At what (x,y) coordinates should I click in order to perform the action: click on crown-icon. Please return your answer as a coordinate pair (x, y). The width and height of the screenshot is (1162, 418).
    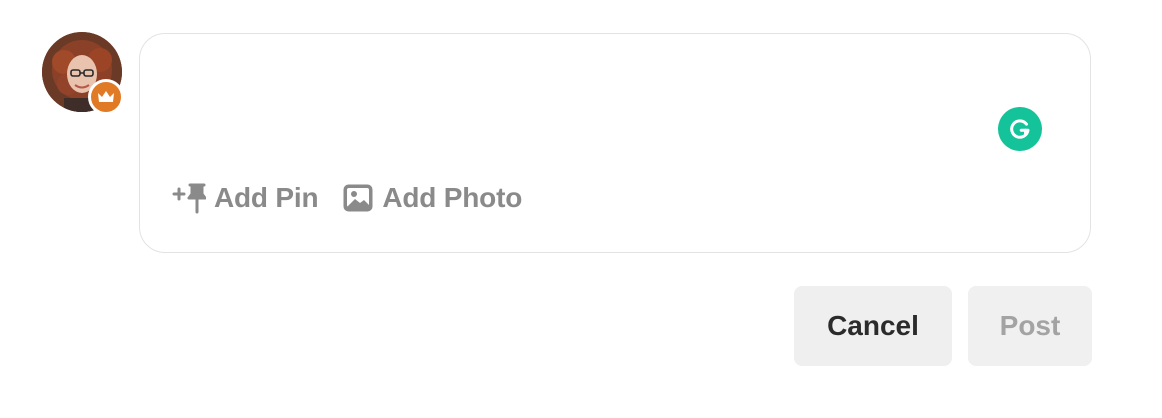
    Looking at the image, I should click on (106, 96).